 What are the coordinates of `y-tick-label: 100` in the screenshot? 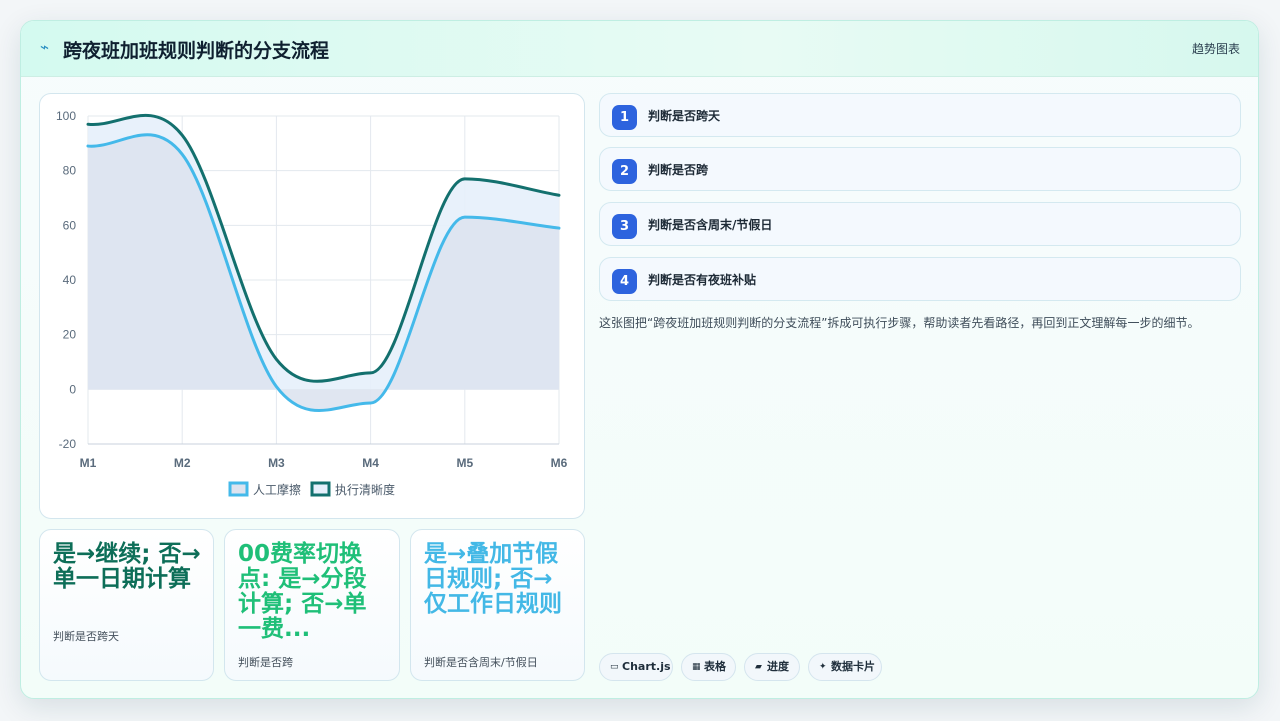 It's located at (66, 116).